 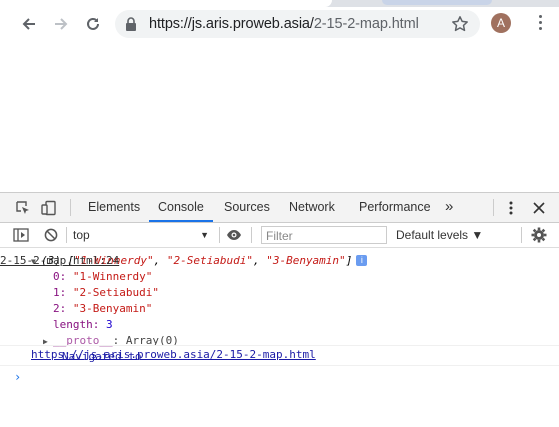 I want to click on forward-arrow-icon, so click(x=61, y=24).